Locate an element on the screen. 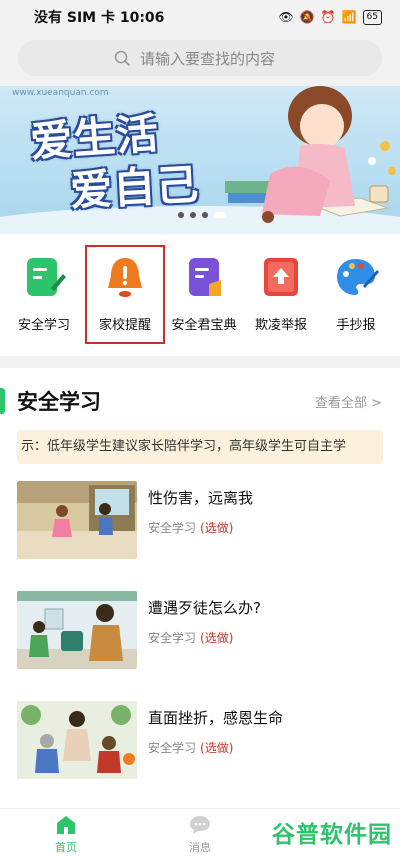 The width and height of the screenshot is (400, 856). message-icon is located at coordinates (200, 825).